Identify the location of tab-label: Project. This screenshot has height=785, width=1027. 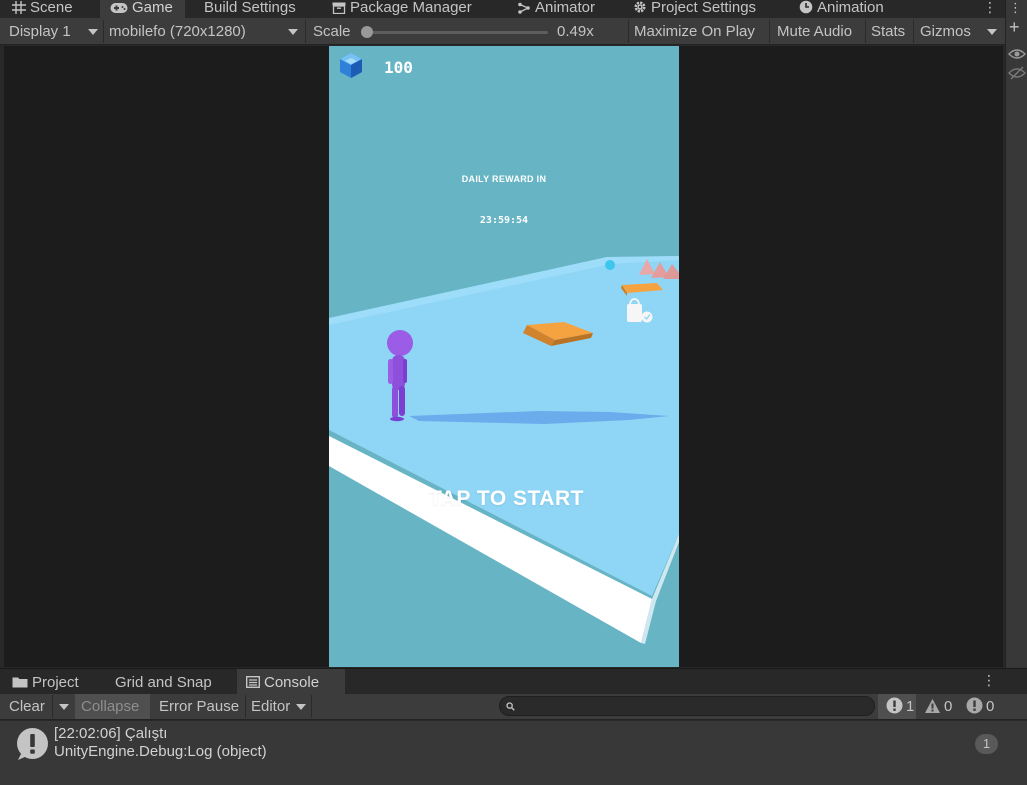
(55, 682).